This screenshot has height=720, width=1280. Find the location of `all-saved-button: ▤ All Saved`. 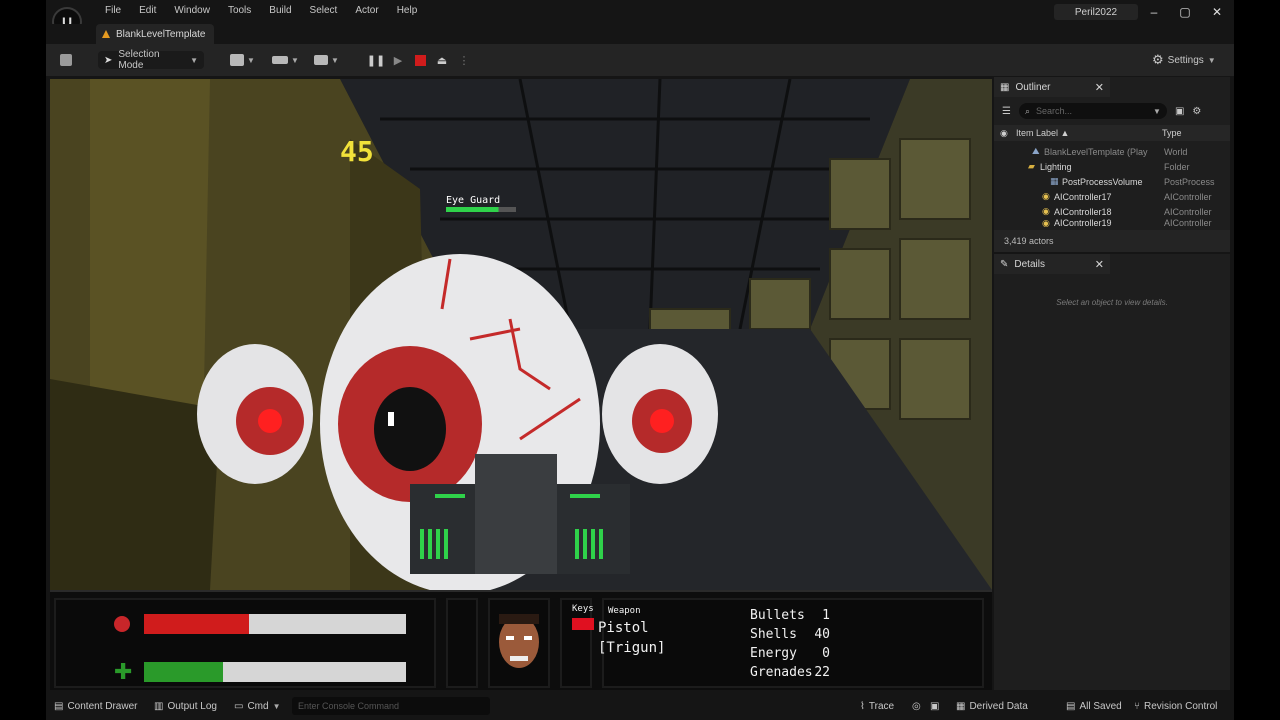

all-saved-button: ▤ All Saved is located at coordinates (1094, 706).